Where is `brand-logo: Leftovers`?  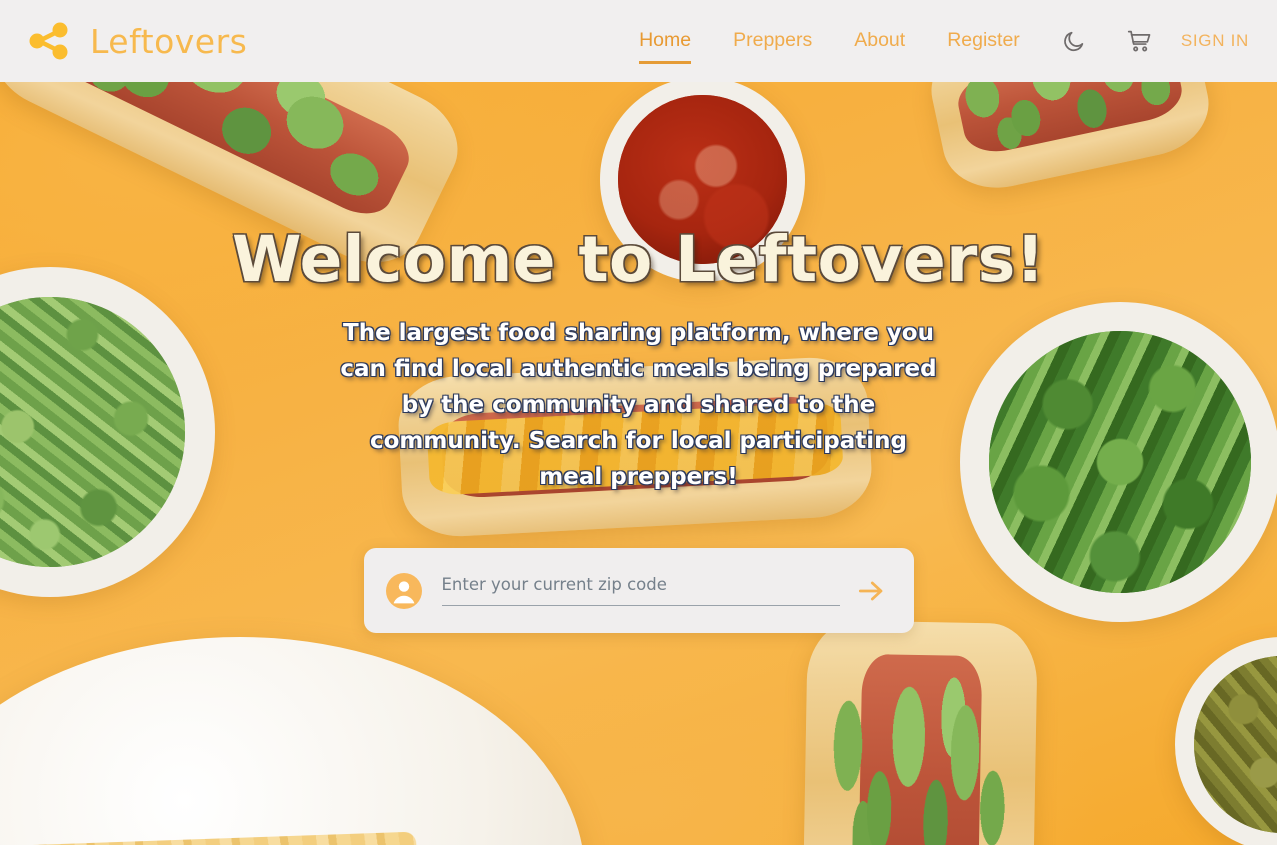
brand-logo: Leftovers is located at coordinates (135, 41).